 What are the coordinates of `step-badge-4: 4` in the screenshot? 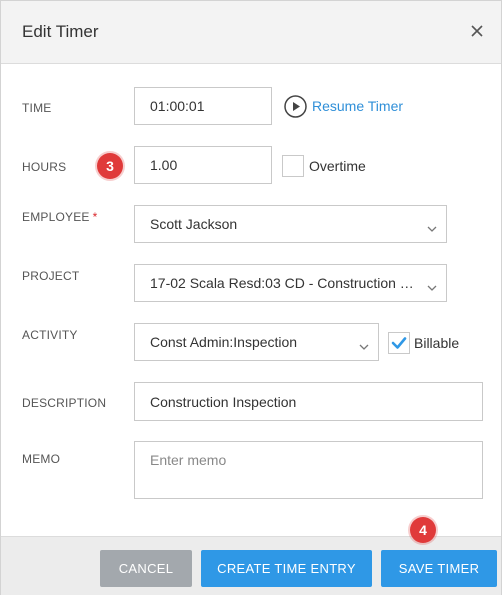 It's located at (423, 530).